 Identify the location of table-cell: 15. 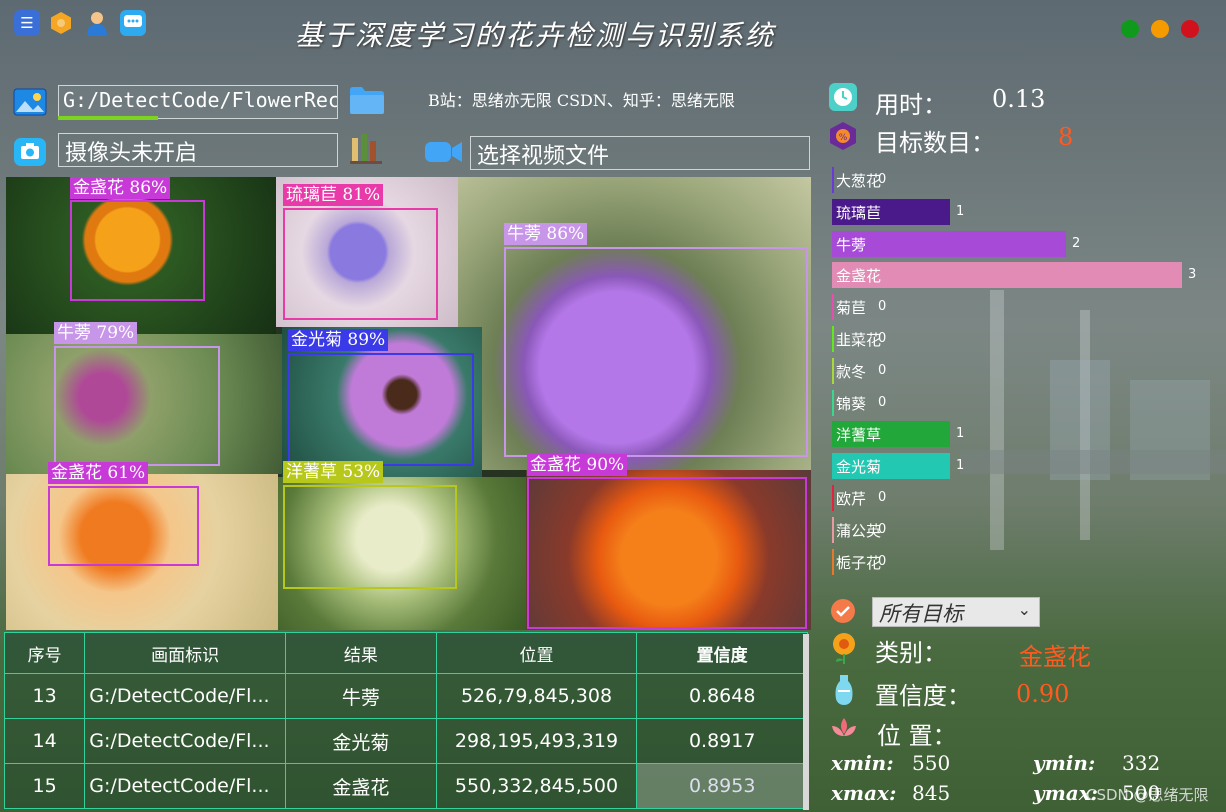
(44, 786).